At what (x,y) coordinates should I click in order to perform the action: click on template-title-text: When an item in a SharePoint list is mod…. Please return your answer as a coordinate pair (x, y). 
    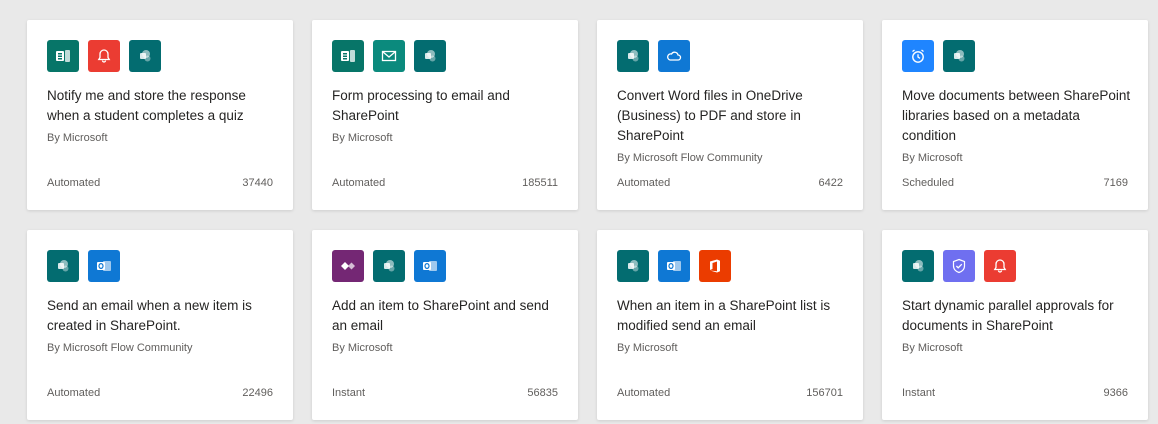
    Looking at the image, I should click on (724, 315).